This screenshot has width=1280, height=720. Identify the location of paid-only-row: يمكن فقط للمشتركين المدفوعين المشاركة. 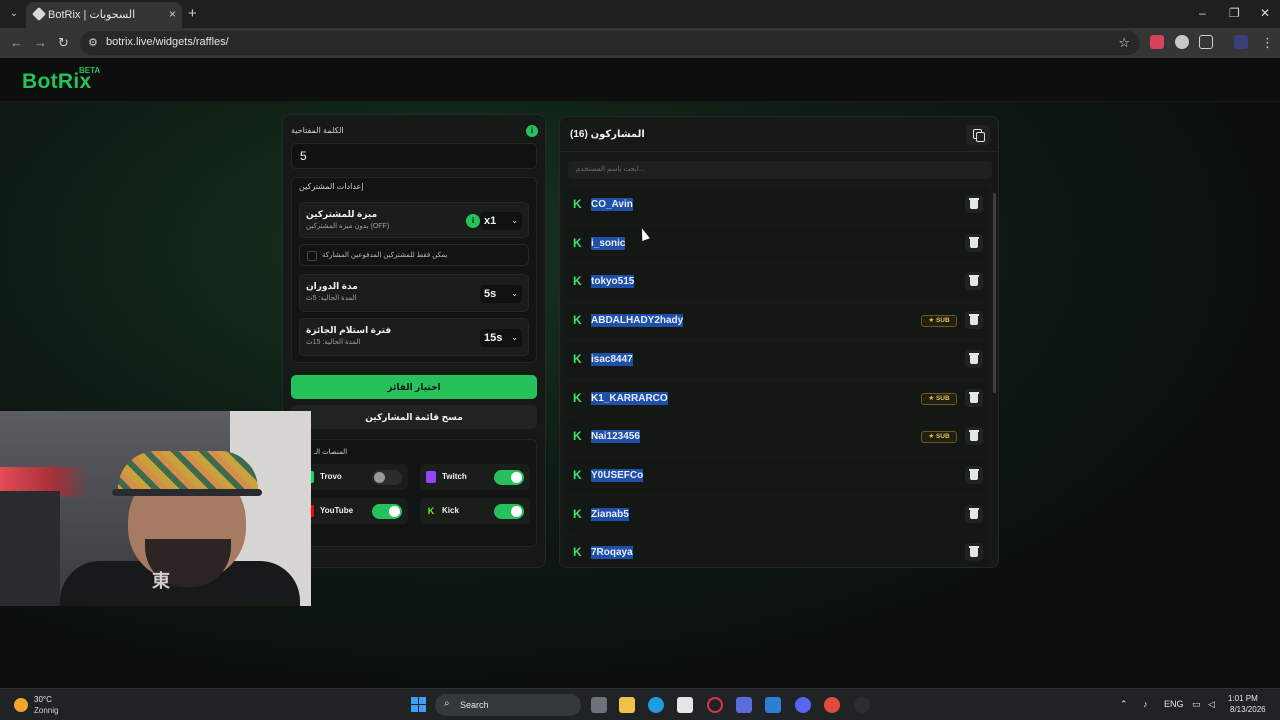
(414, 255).